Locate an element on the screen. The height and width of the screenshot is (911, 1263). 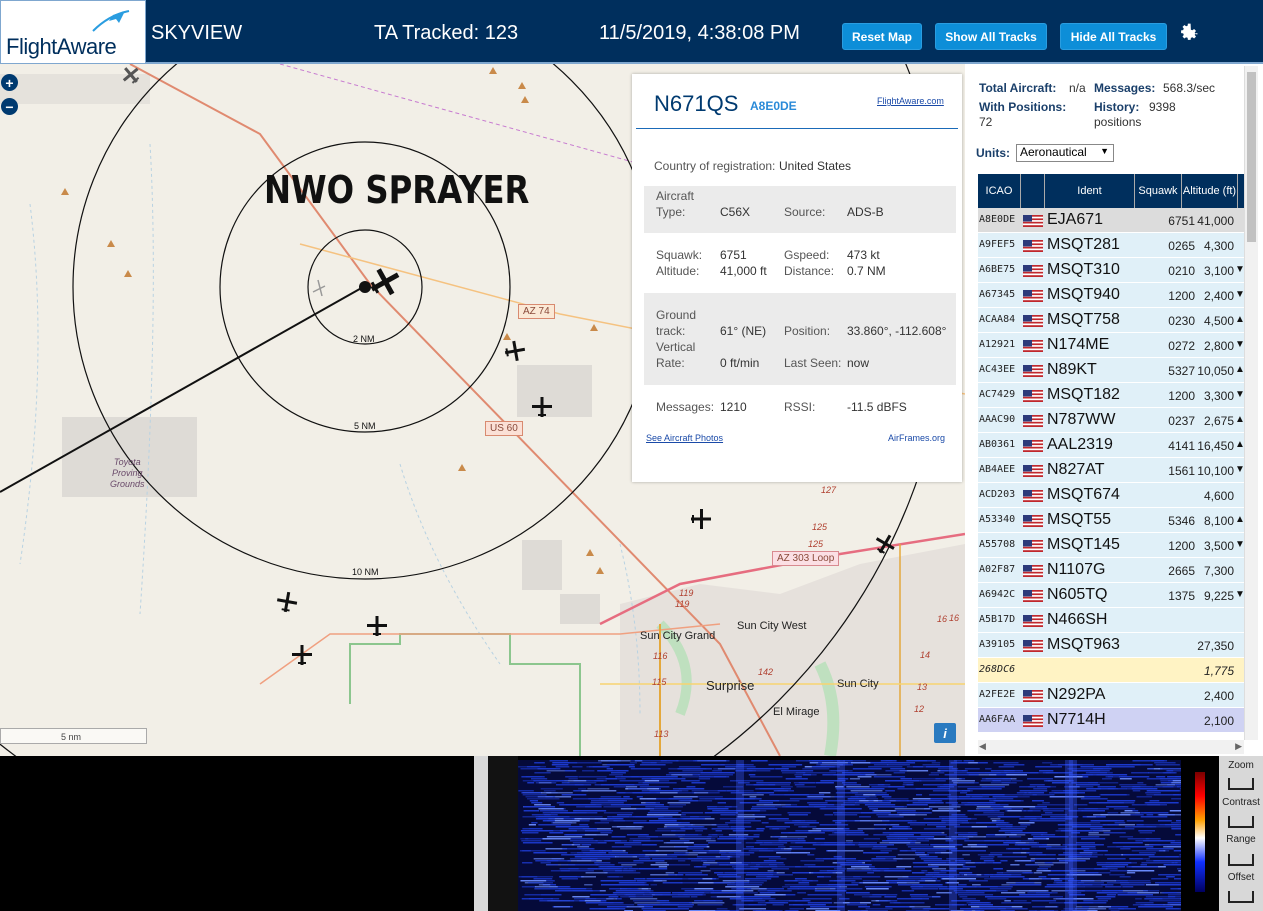
table-row: ACAA84 MSQT758 0230 4,500 ▲ is located at coordinates (1112, 320).